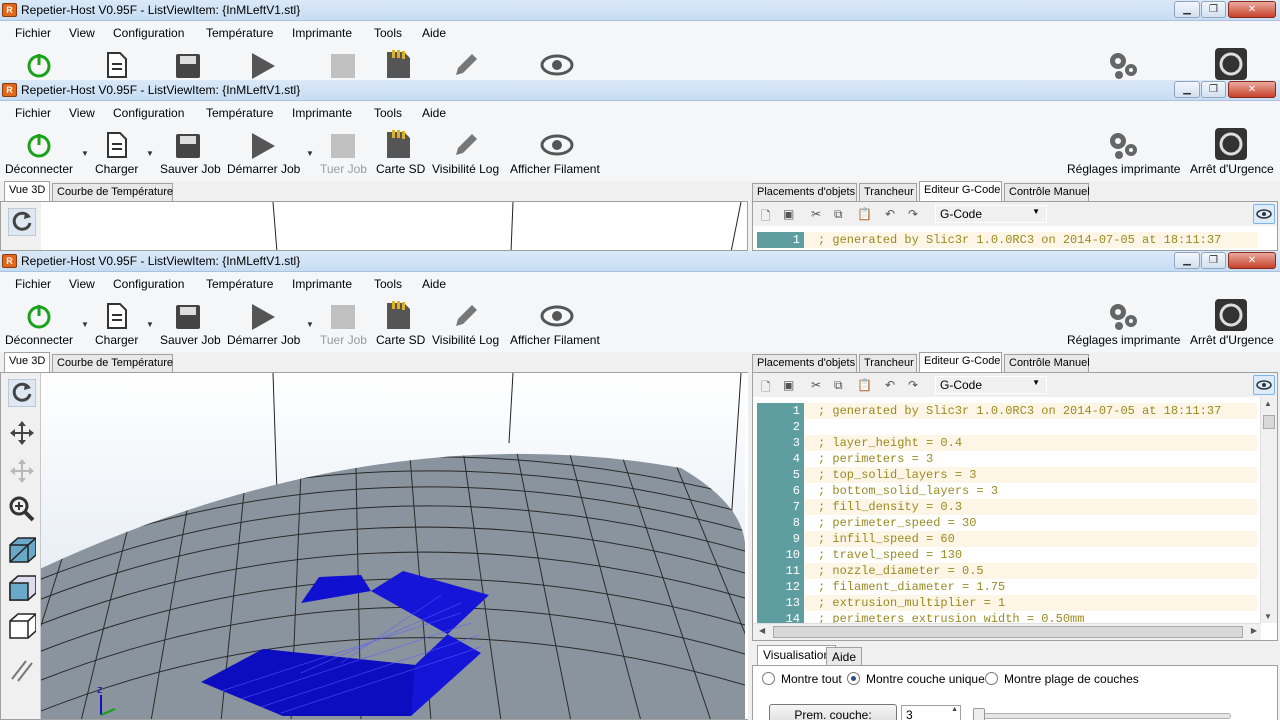 This screenshot has width=1280, height=720. I want to click on iso-view-icon, so click(22, 549).